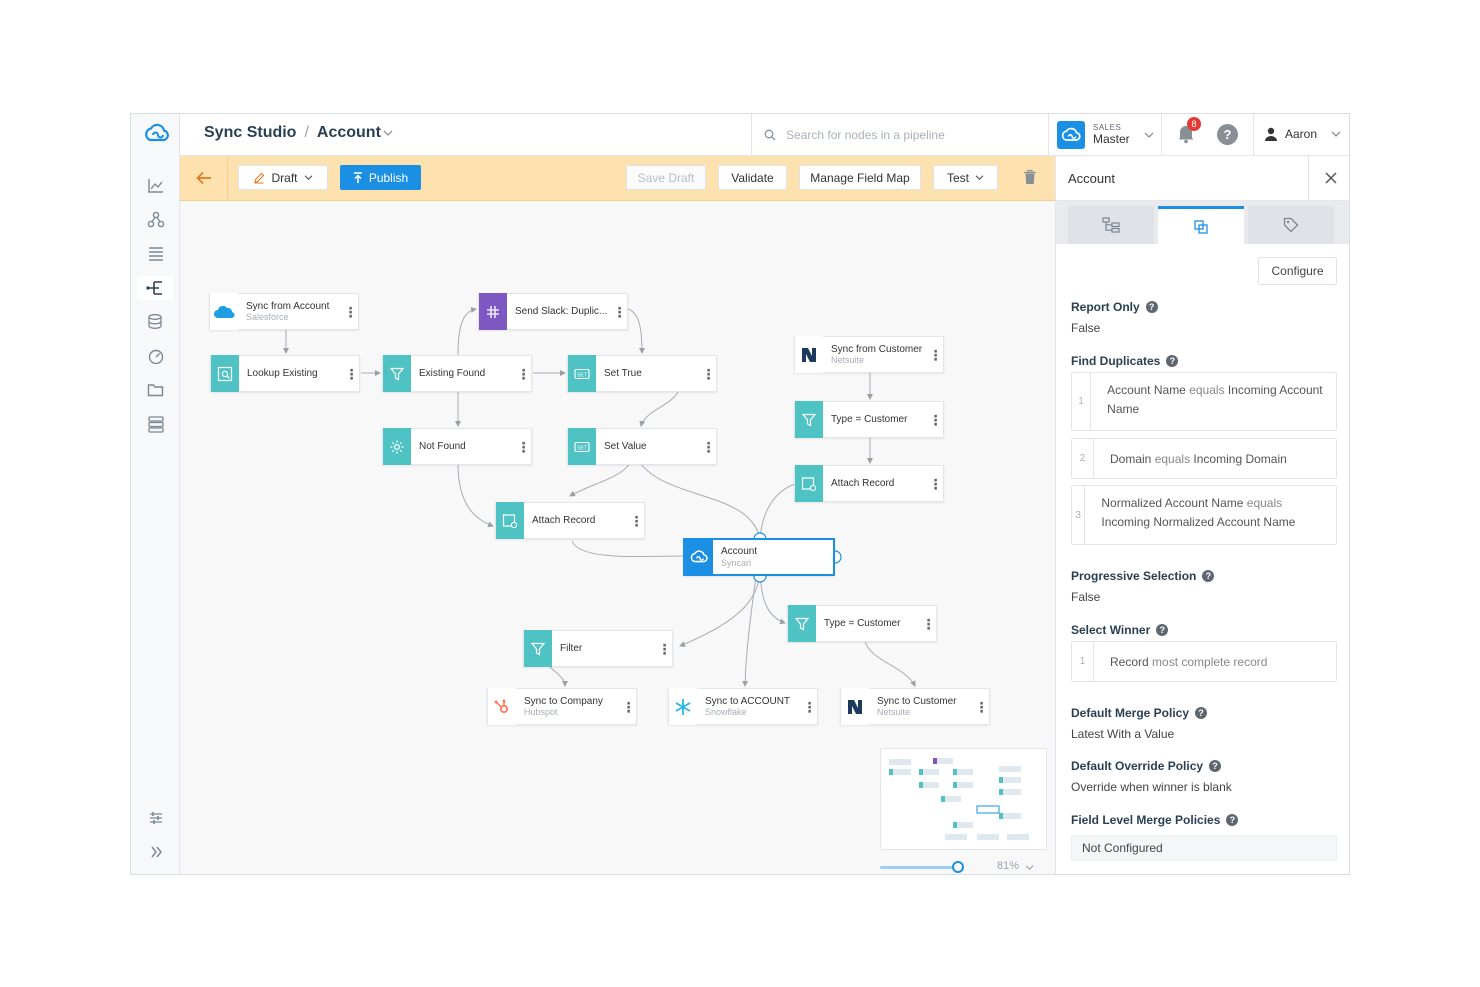 The width and height of the screenshot is (1480, 987). I want to click on publish-button: Publish, so click(380, 177).